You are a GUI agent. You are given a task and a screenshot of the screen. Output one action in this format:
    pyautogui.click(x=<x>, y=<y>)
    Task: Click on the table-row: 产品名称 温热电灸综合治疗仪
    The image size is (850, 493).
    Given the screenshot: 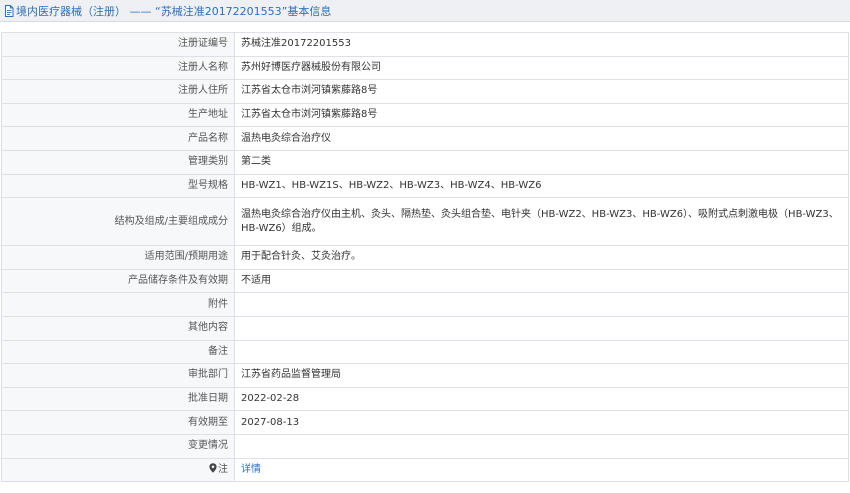 What is the action you would take?
    pyautogui.click(x=425, y=138)
    